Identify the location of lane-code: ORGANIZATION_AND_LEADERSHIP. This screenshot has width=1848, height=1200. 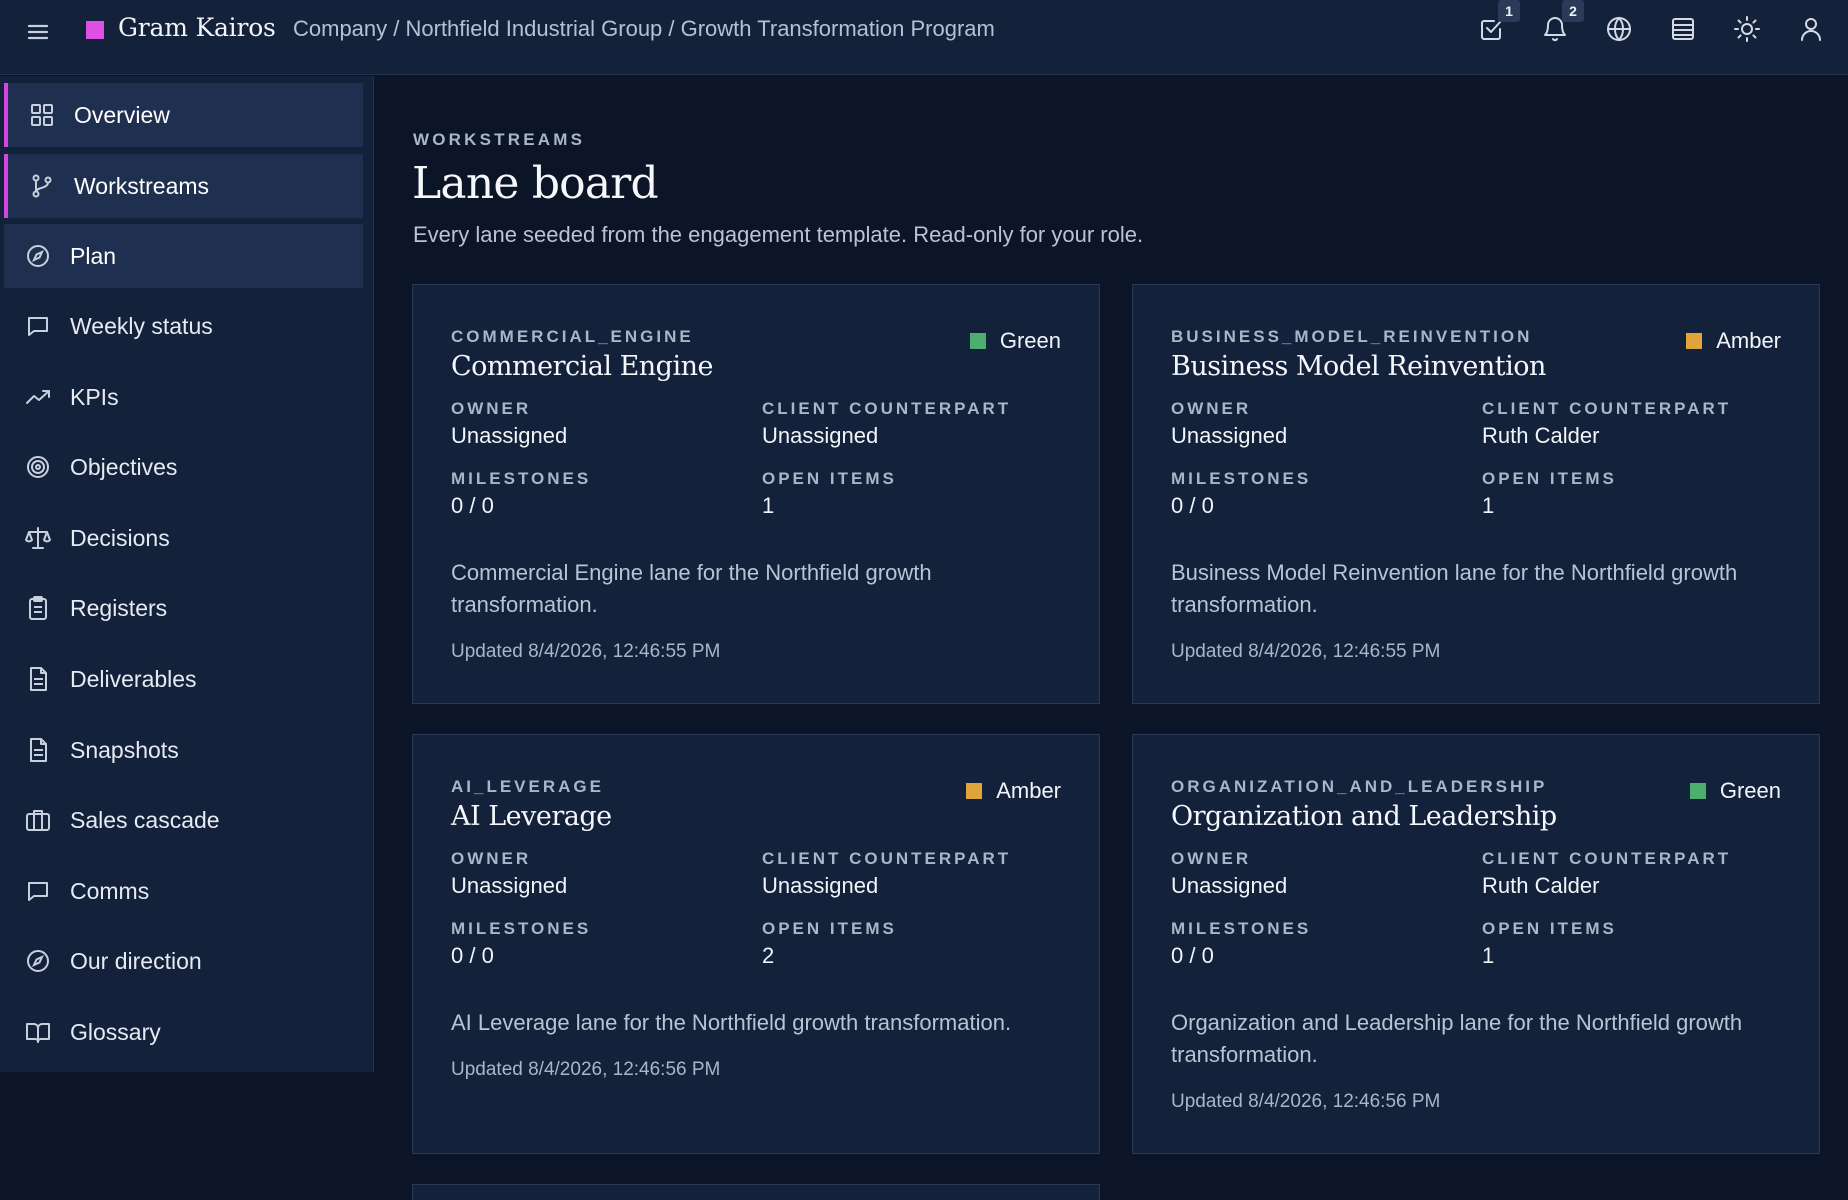
(1359, 786).